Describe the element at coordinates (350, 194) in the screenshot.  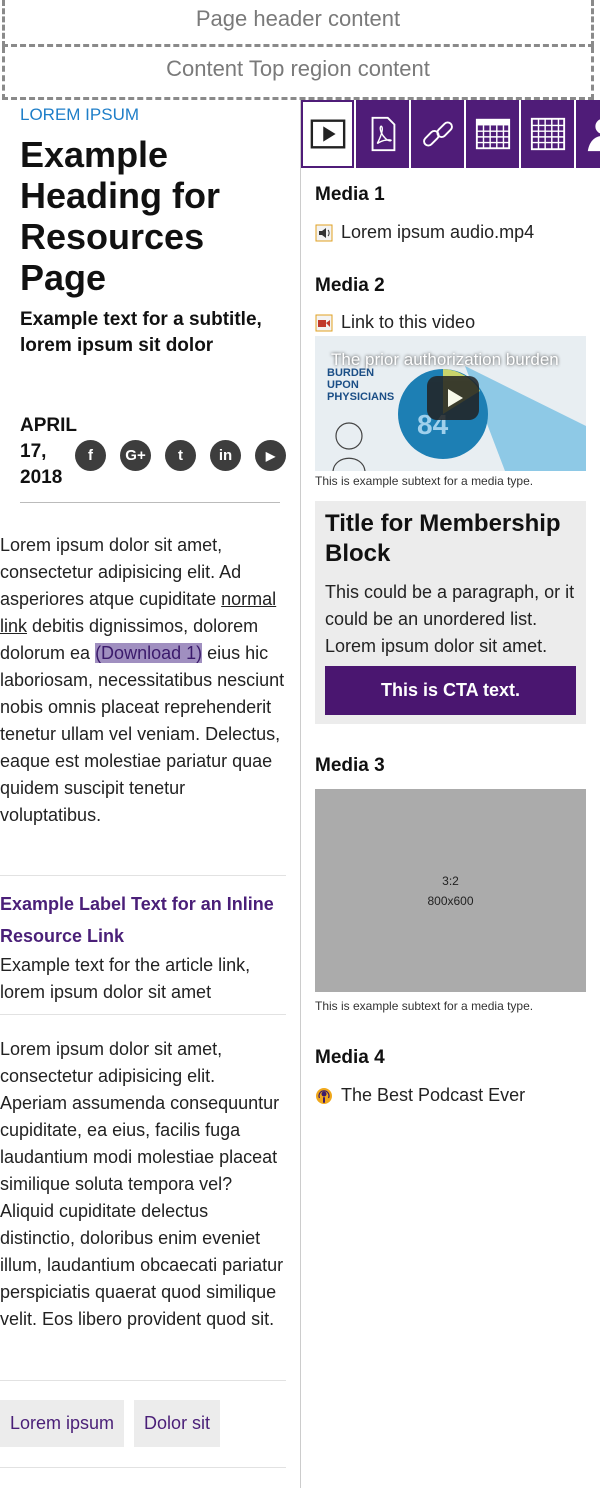
I see `media-1-heading: Media 1` at that location.